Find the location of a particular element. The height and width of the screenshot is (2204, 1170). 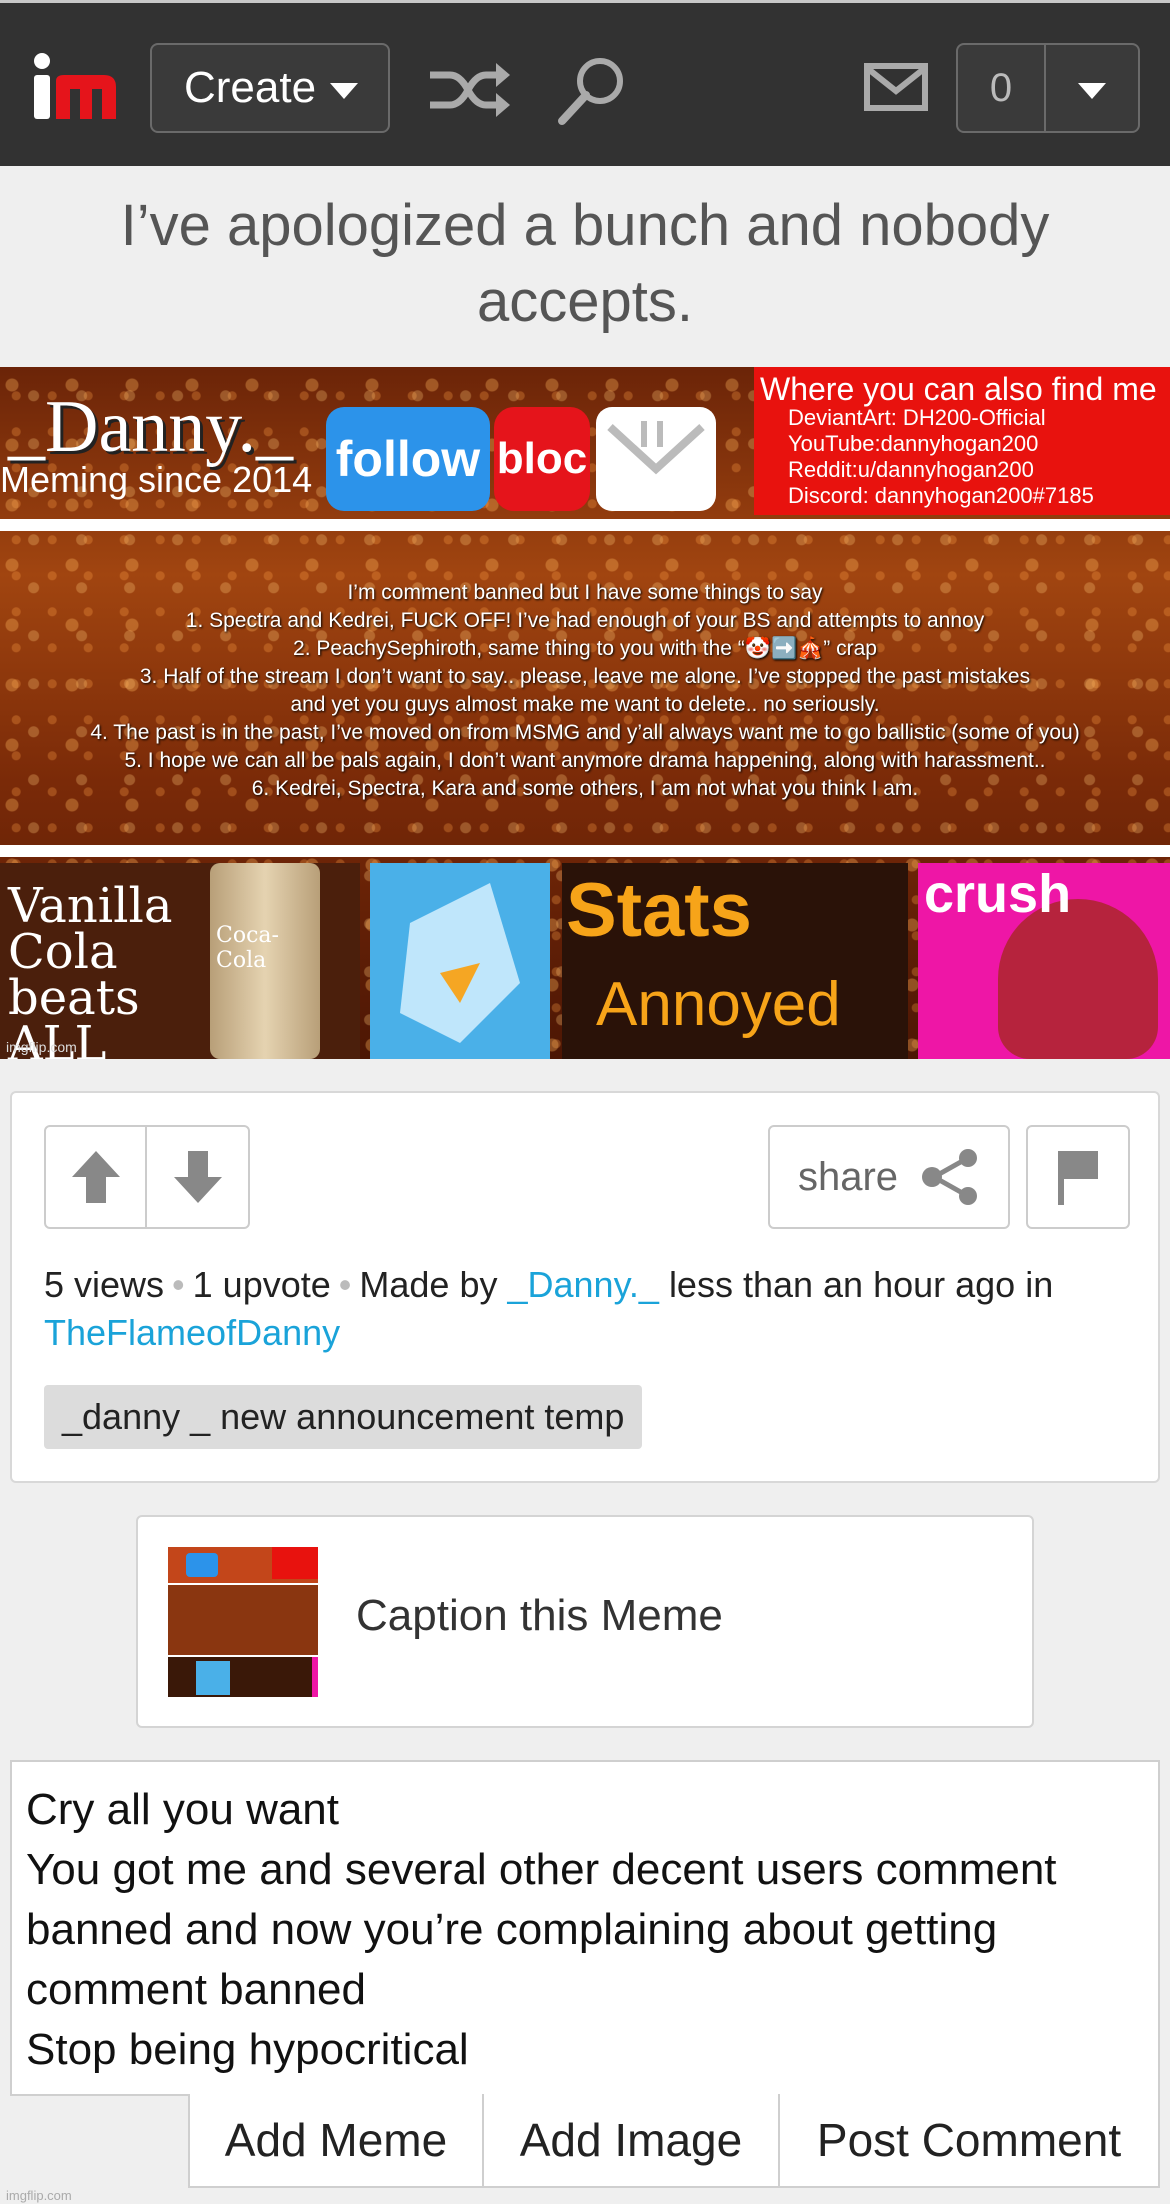

find-me-line: Reddit:u/dannyhogan200 is located at coordinates (911, 469).